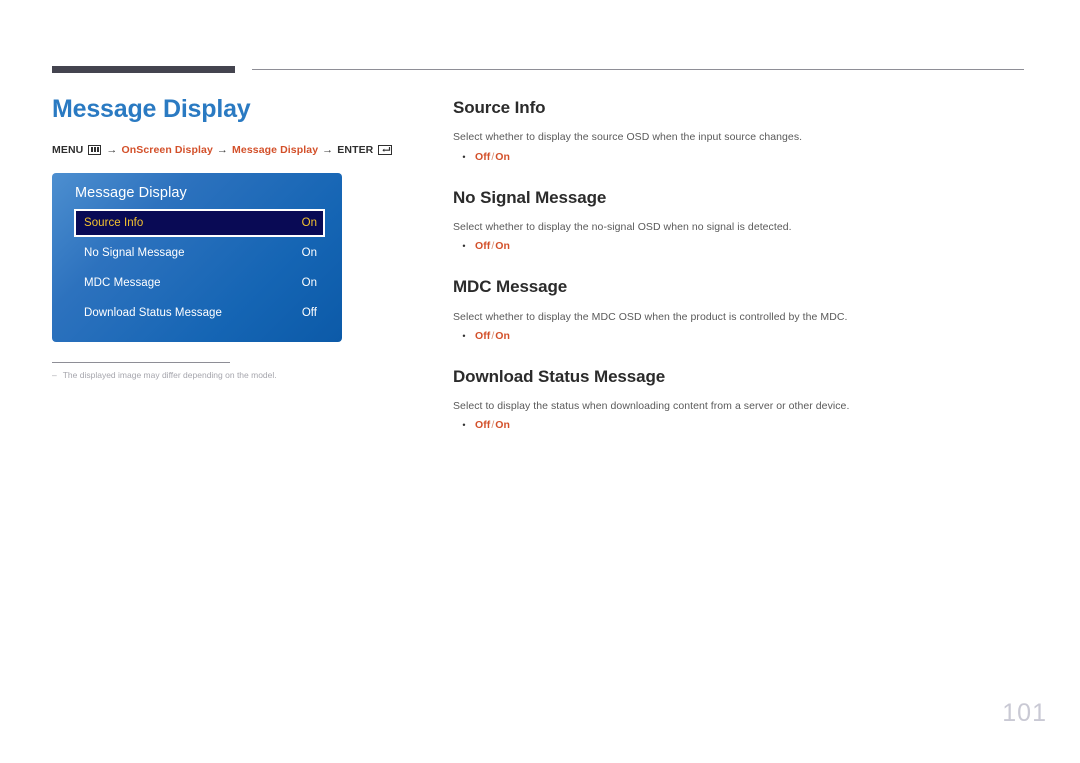 The image size is (1080, 763). I want to click on osd-row-label: Source Info, so click(114, 222).